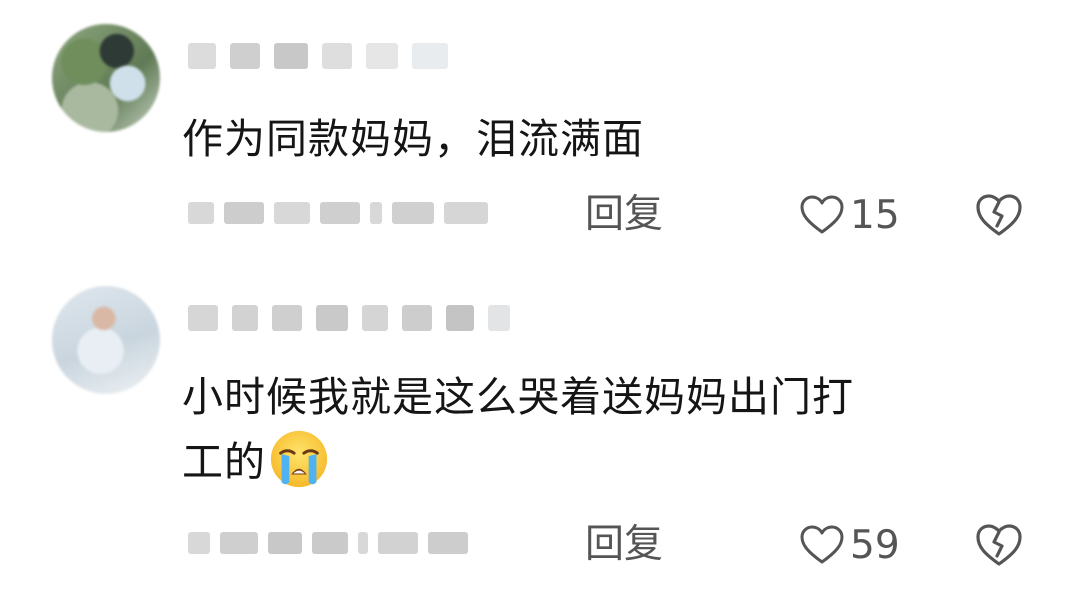  What do you see at coordinates (518, 429) in the screenshot?
I see `comment-text: 小时候我就是这么哭着送妈妈出门打 工的` at bounding box center [518, 429].